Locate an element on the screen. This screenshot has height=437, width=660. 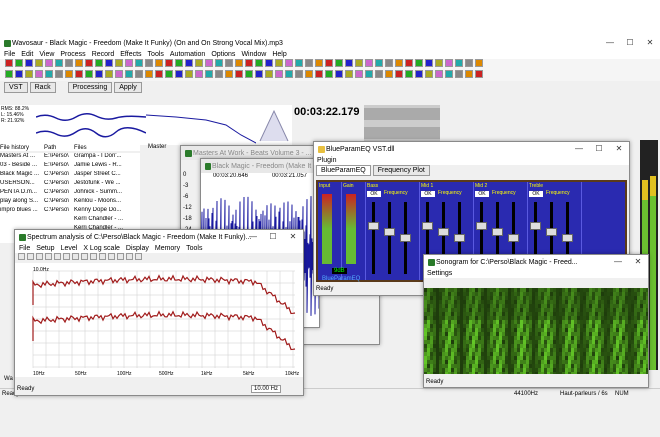
menu-effects: Effects is located at coordinates (130, 54).